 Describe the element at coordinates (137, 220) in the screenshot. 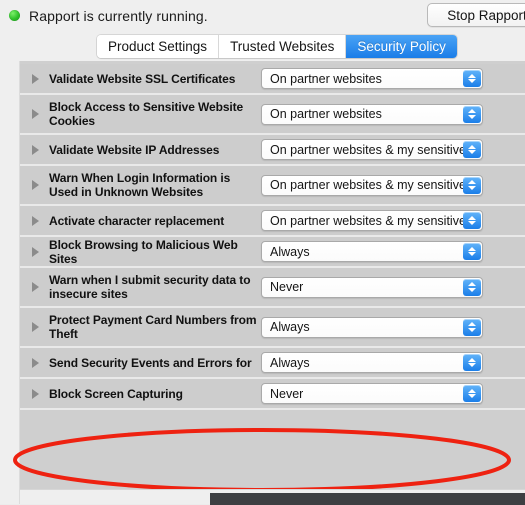

I see `setting-label: Activate character replacement` at that location.